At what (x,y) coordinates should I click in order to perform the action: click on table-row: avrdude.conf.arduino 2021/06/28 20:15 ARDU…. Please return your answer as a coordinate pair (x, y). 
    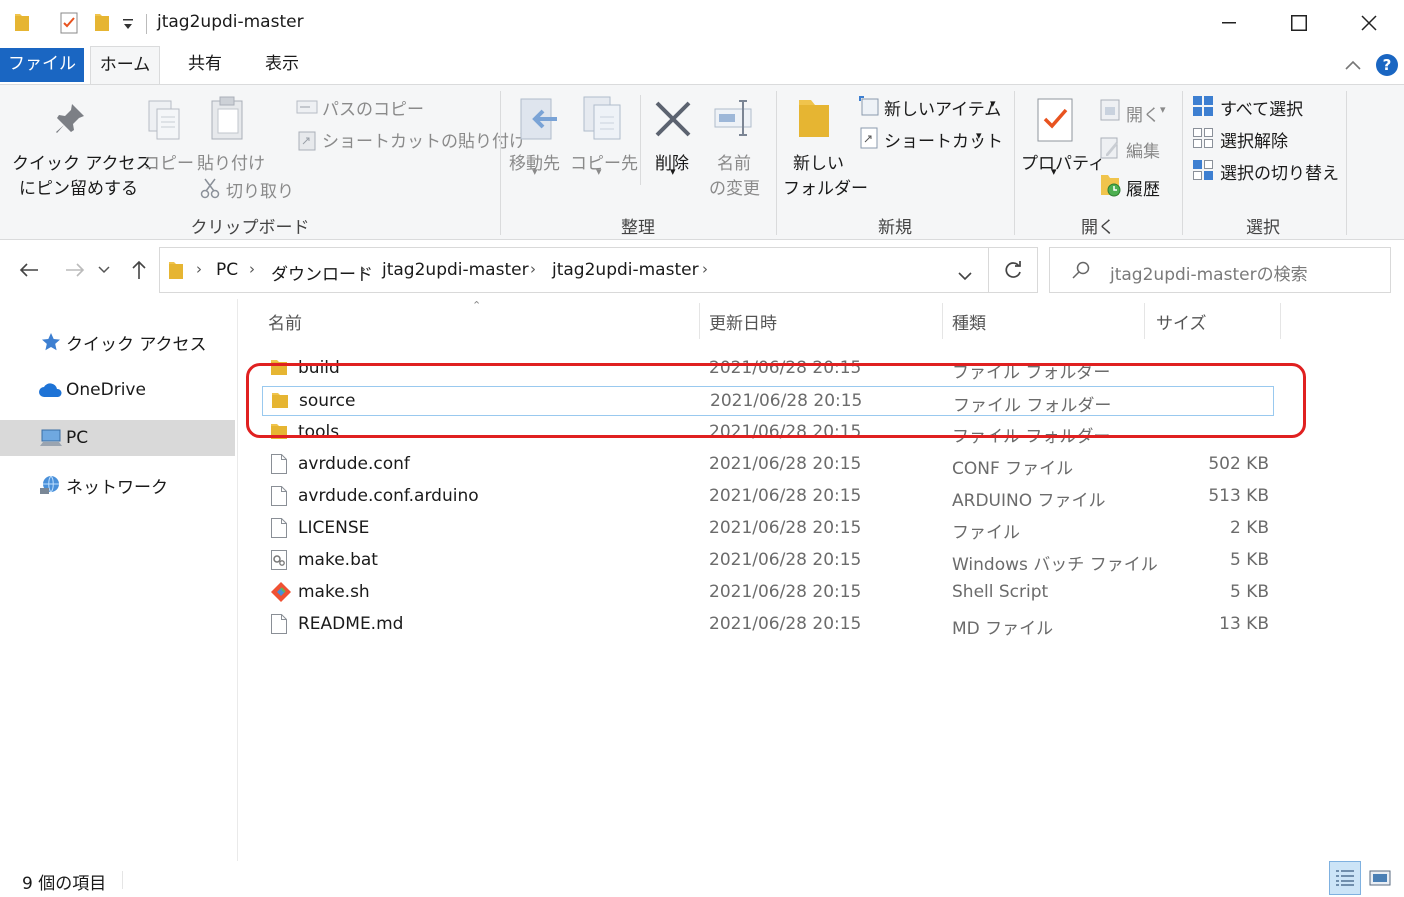
    Looking at the image, I should click on (768, 497).